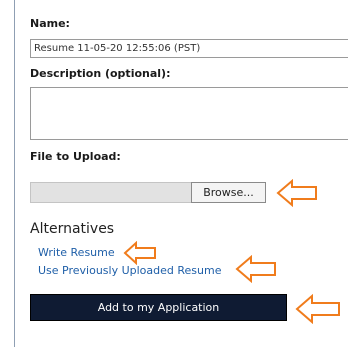  I want to click on name-label: Name:, so click(50, 23).